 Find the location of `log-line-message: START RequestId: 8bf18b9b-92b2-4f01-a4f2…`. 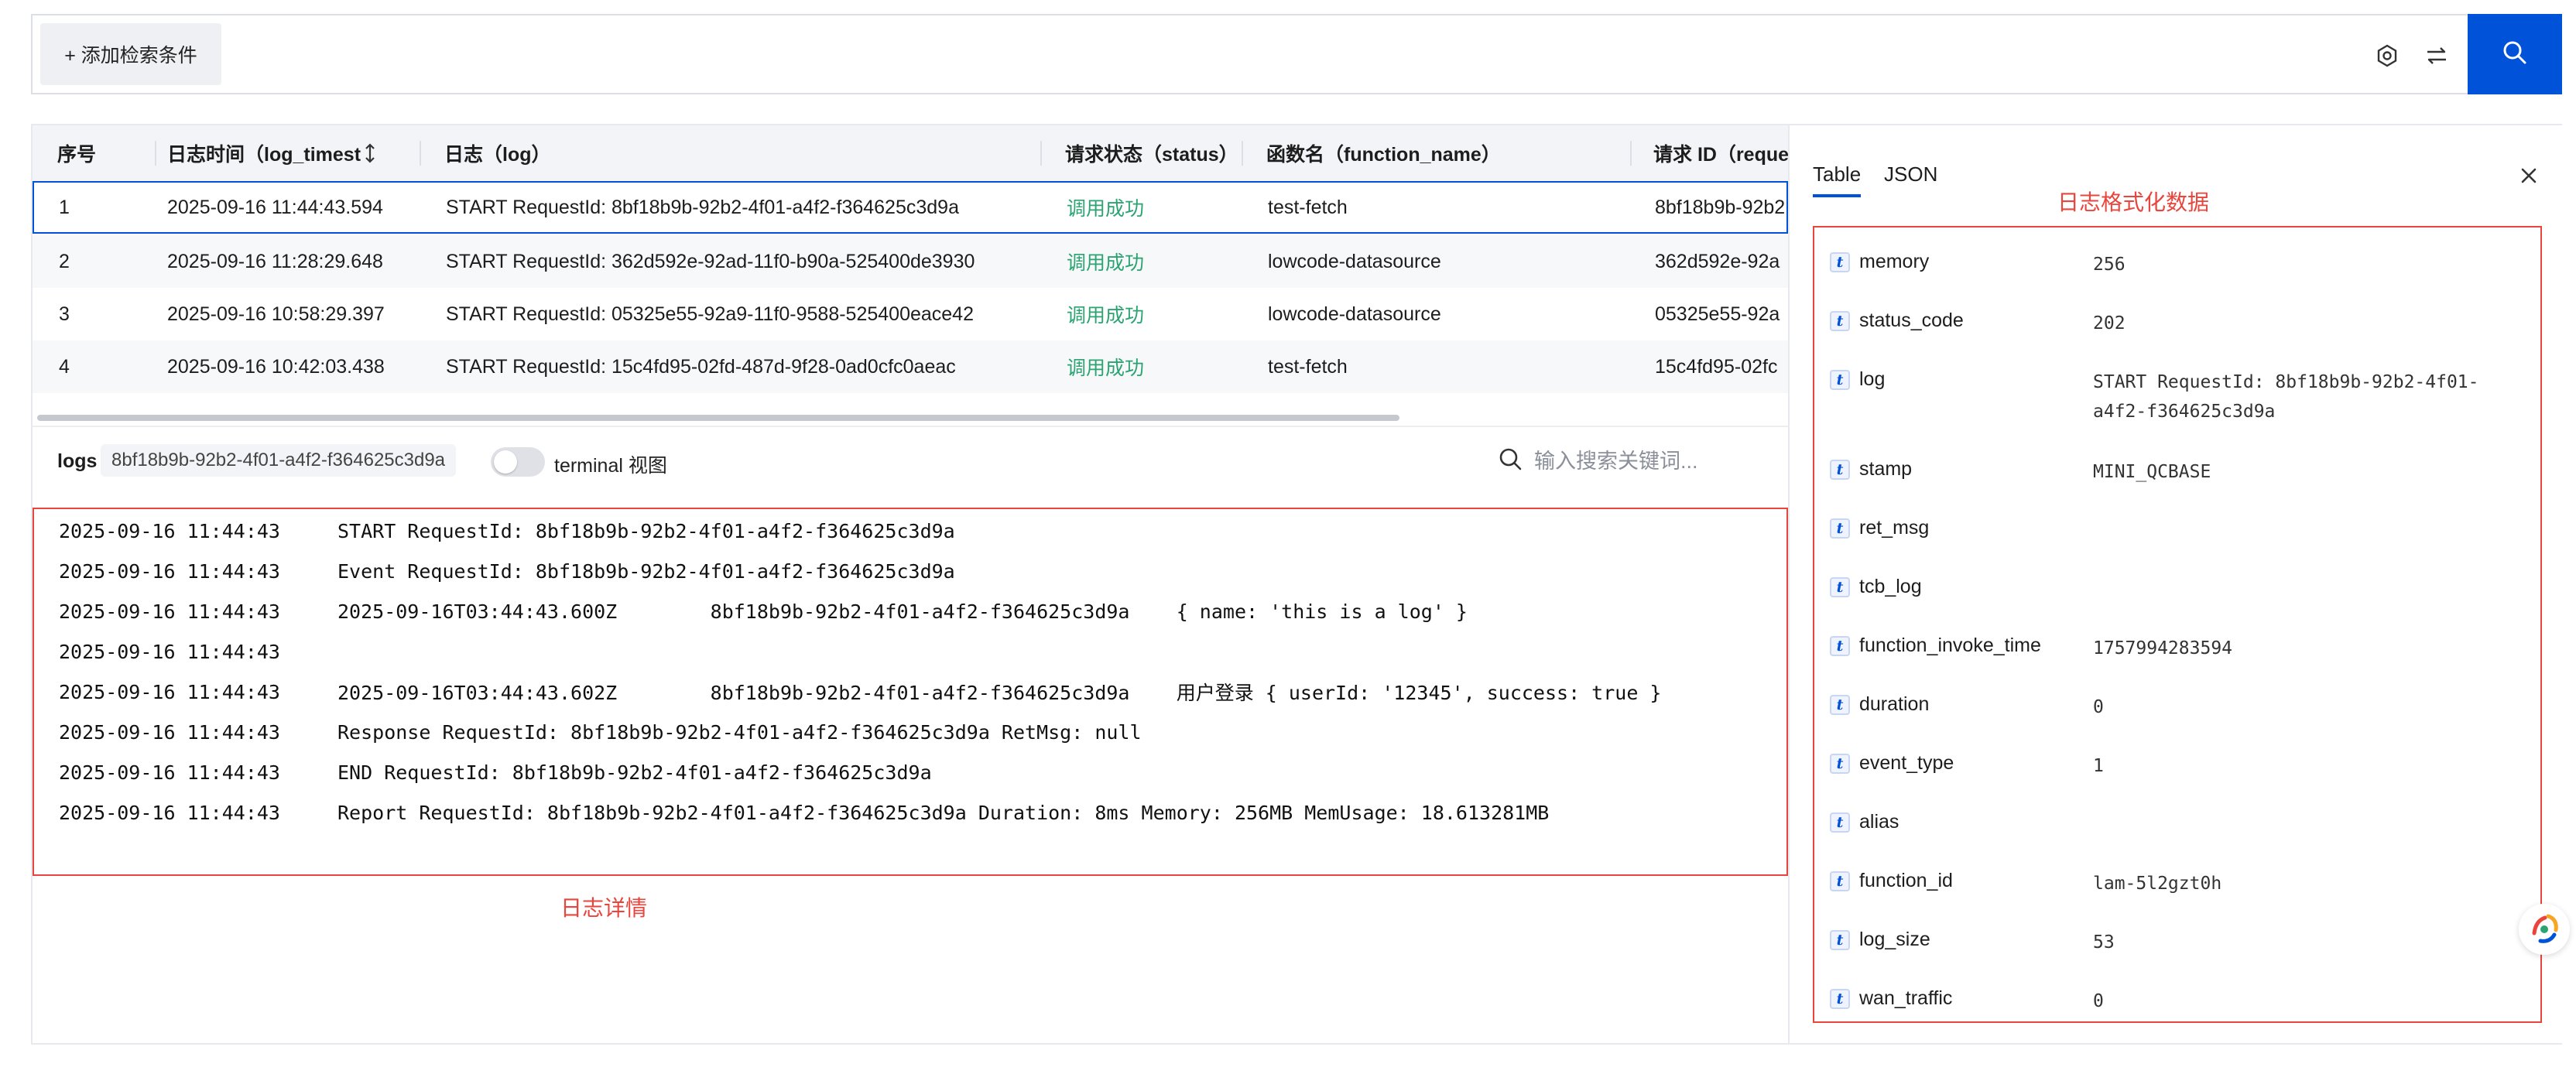

log-line-message: START RequestId: 8bf18b9b-92b2-4f01-a4f2… is located at coordinates (646, 530).